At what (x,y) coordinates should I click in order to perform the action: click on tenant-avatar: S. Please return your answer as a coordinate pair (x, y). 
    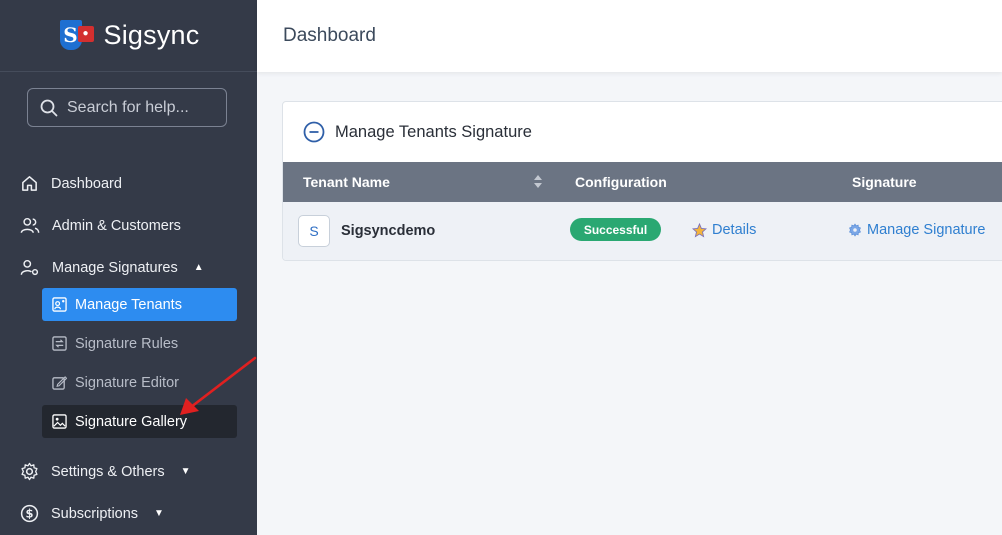
    Looking at the image, I should click on (314, 231).